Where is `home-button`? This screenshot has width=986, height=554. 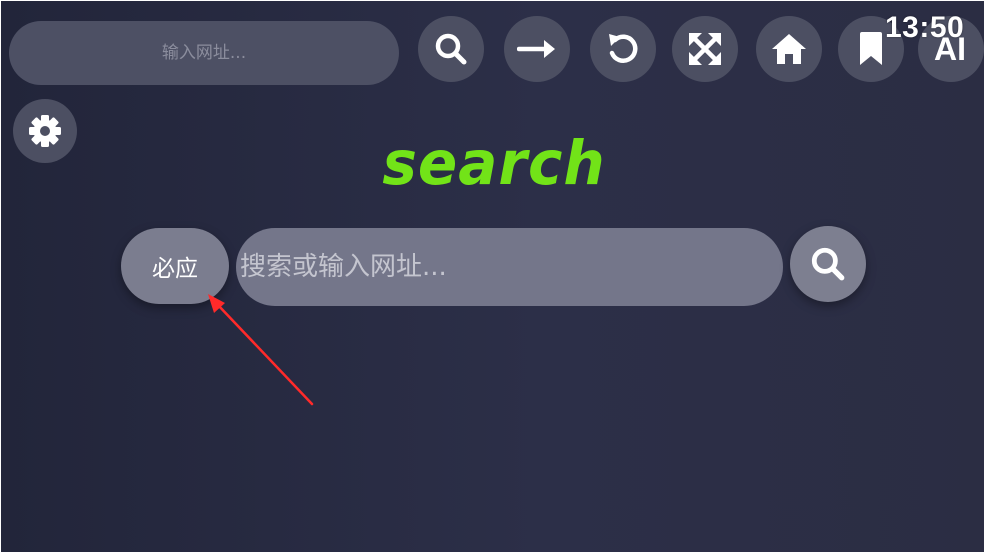
home-button is located at coordinates (789, 49).